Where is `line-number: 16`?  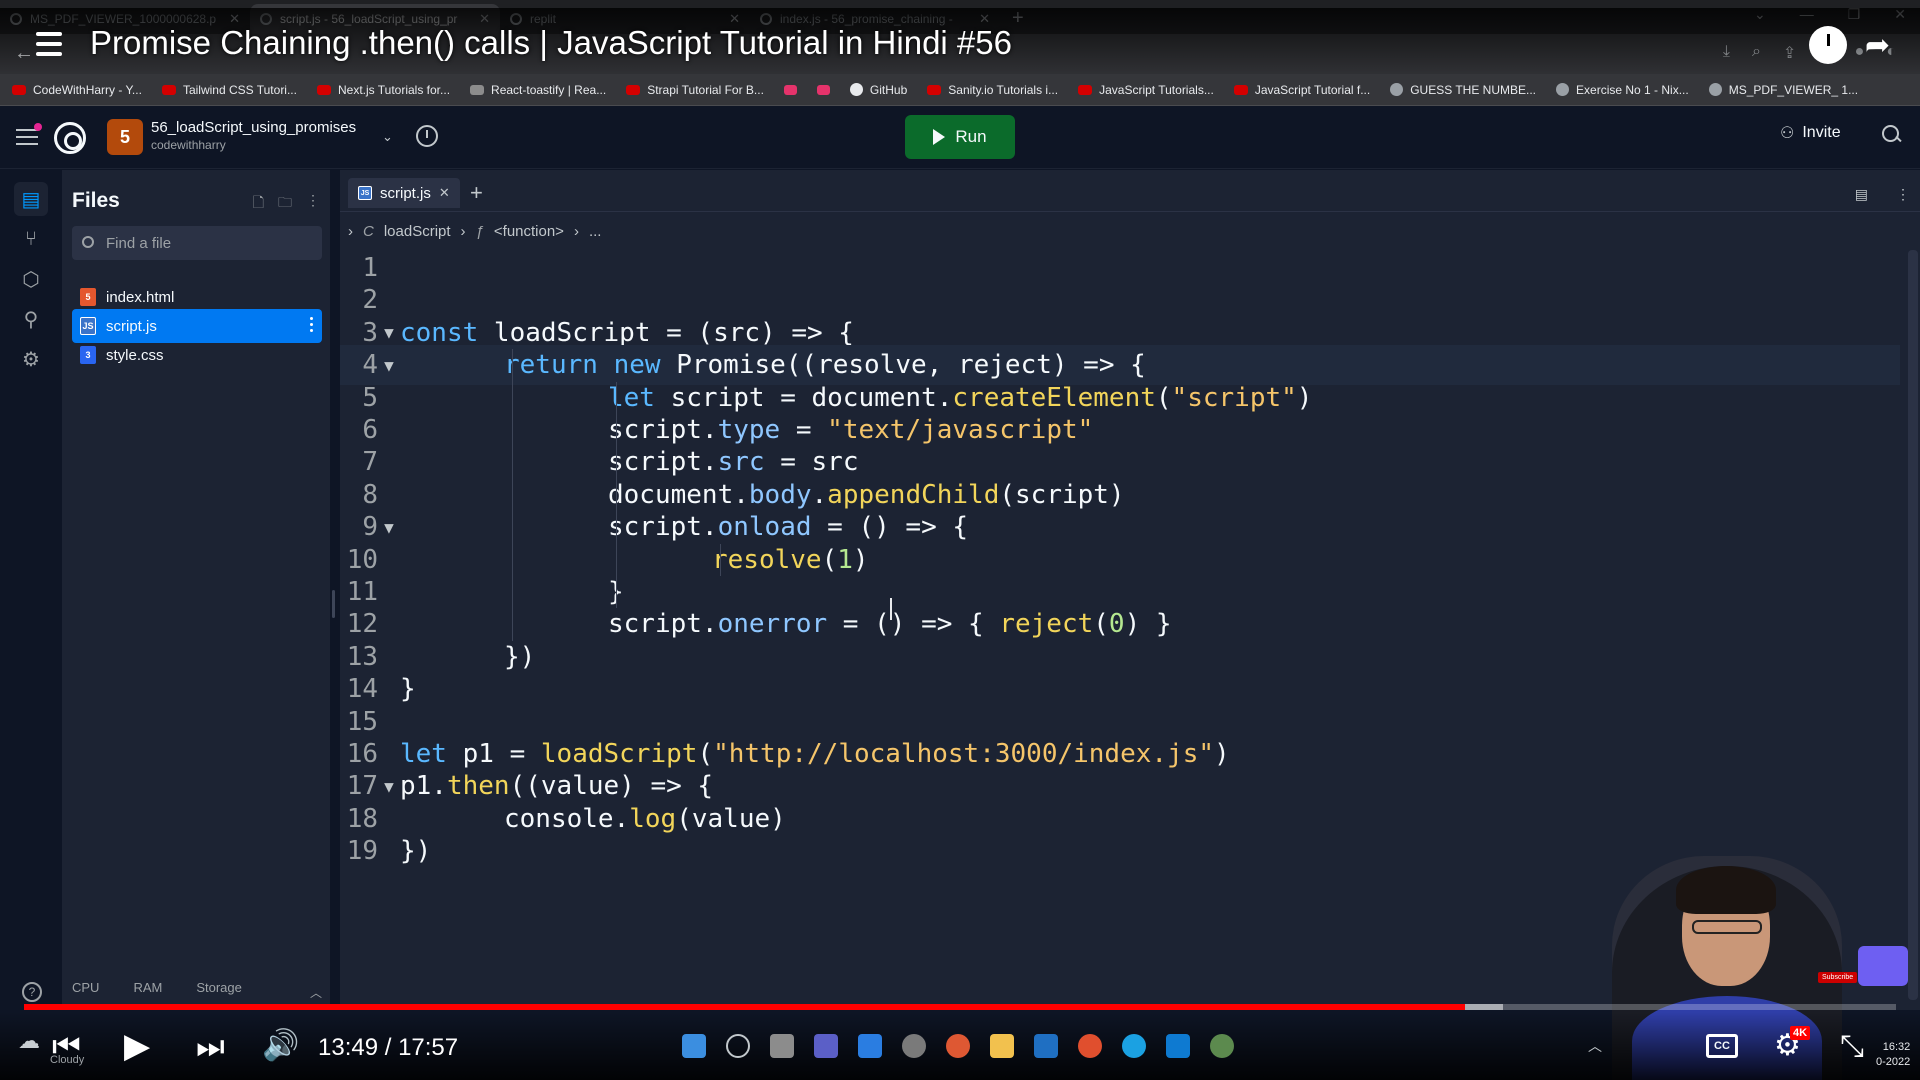 line-number: 16 is located at coordinates (362, 754).